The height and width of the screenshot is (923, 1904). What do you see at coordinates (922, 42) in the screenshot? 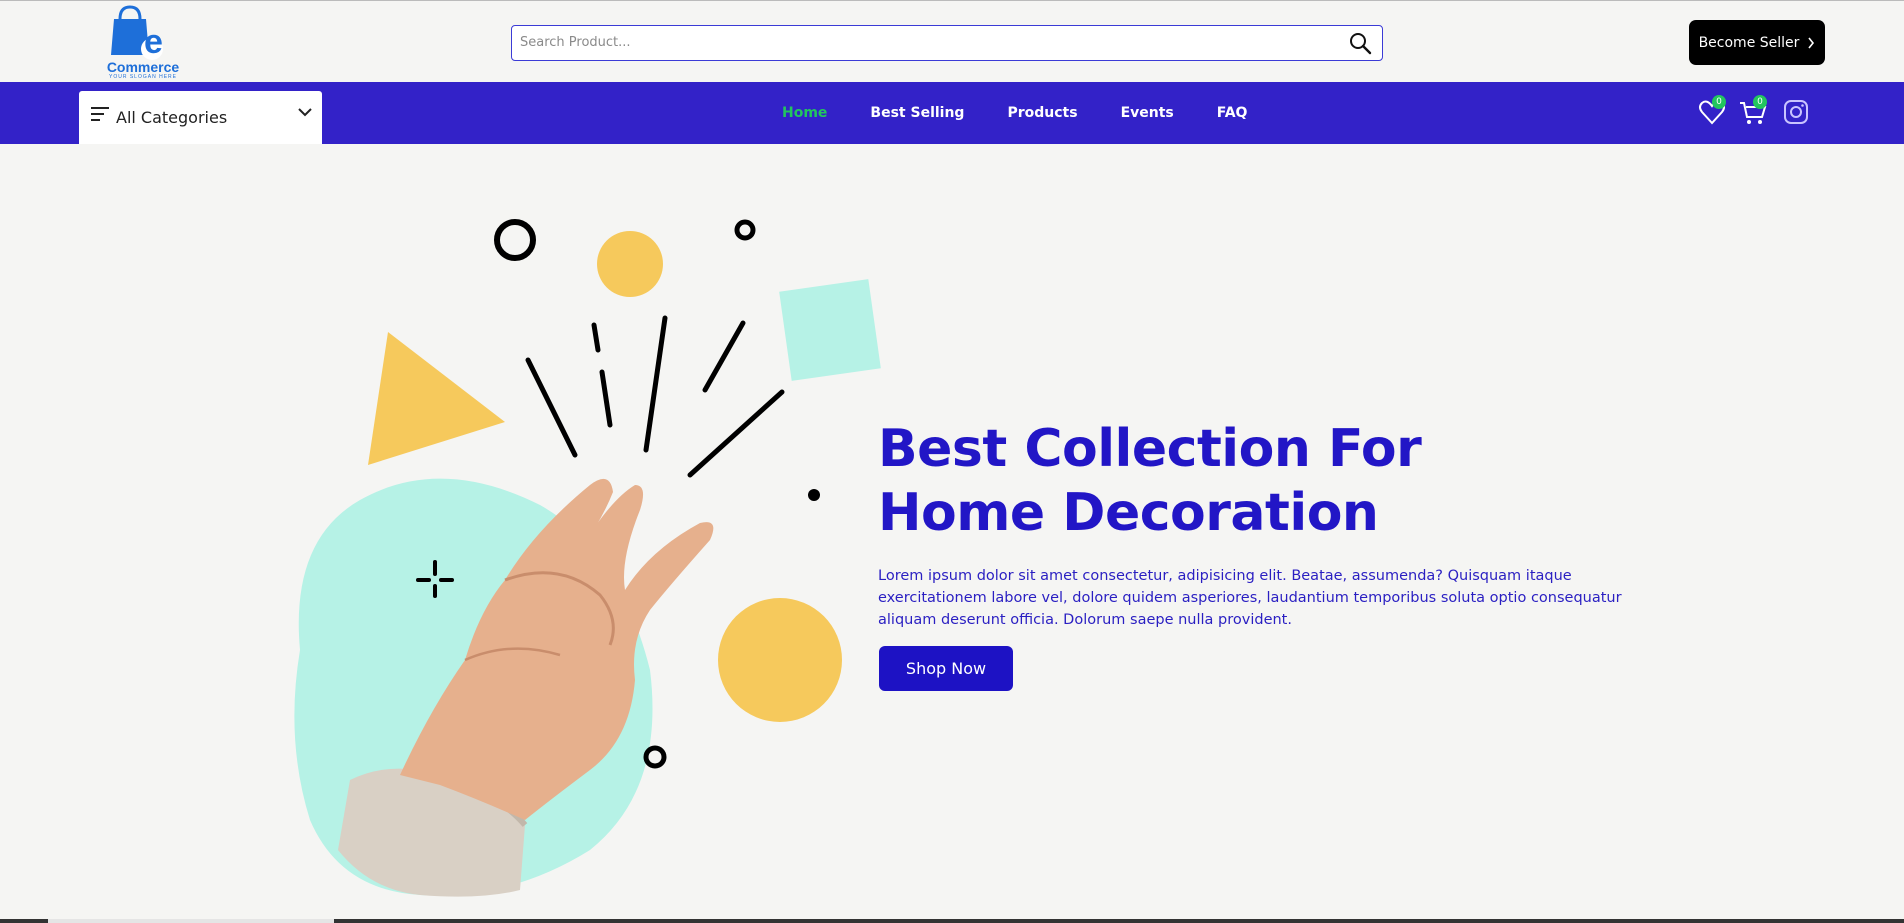
I see `search-input` at bounding box center [922, 42].